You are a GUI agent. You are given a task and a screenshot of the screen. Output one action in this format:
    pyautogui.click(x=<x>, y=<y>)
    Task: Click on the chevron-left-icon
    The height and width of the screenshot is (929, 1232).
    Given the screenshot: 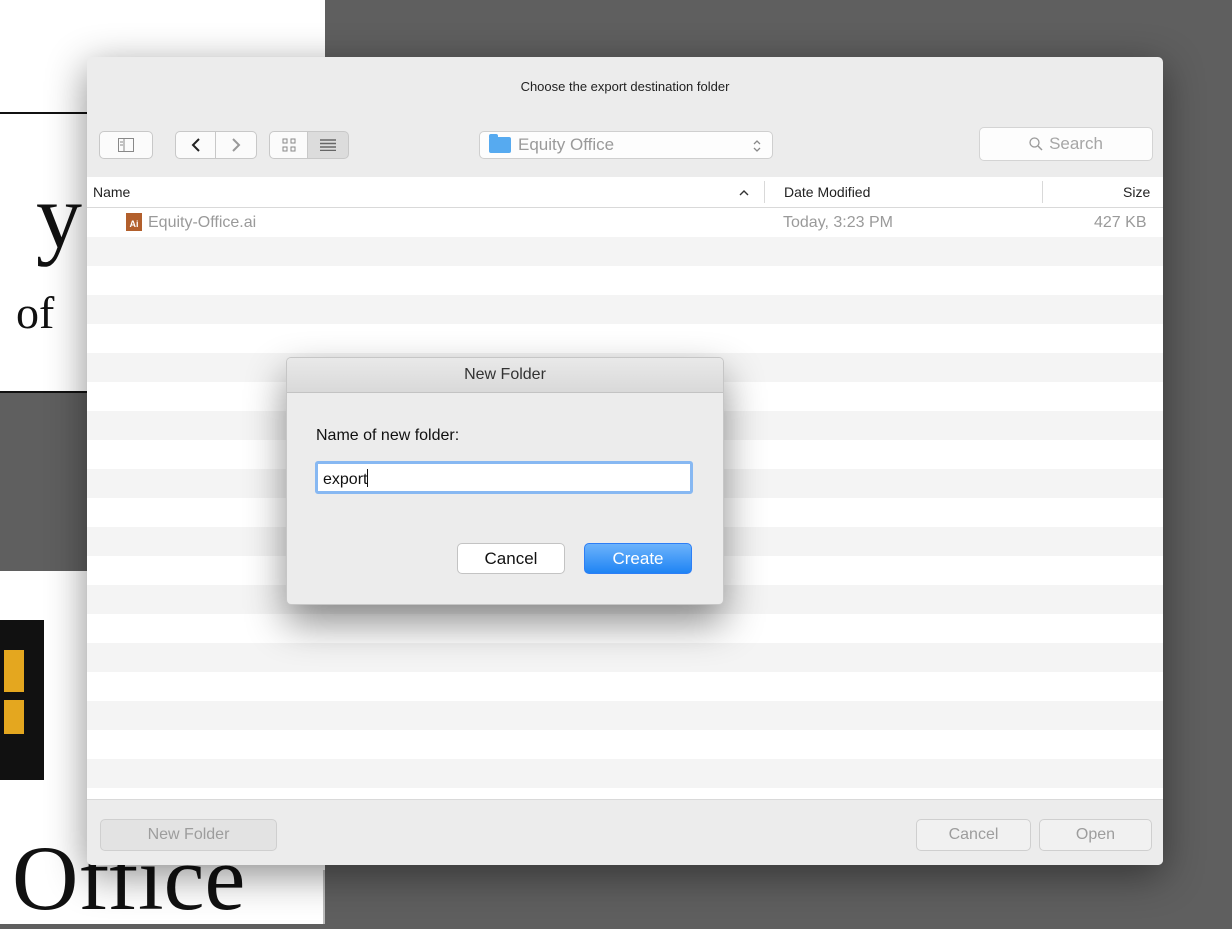 What is the action you would take?
    pyautogui.click(x=195, y=145)
    